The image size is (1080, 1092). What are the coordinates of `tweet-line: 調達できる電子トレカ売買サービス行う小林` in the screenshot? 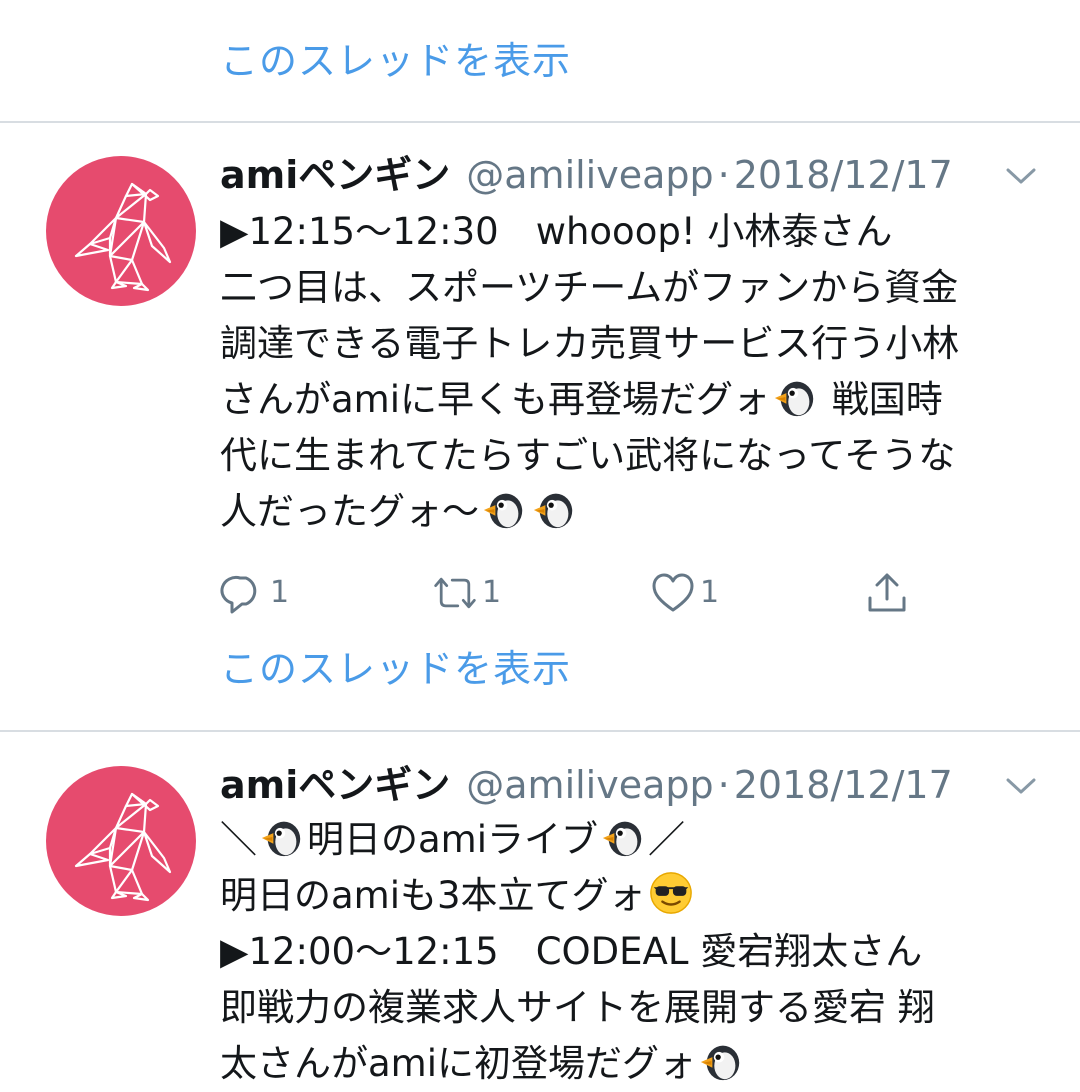 It's located at (590, 343).